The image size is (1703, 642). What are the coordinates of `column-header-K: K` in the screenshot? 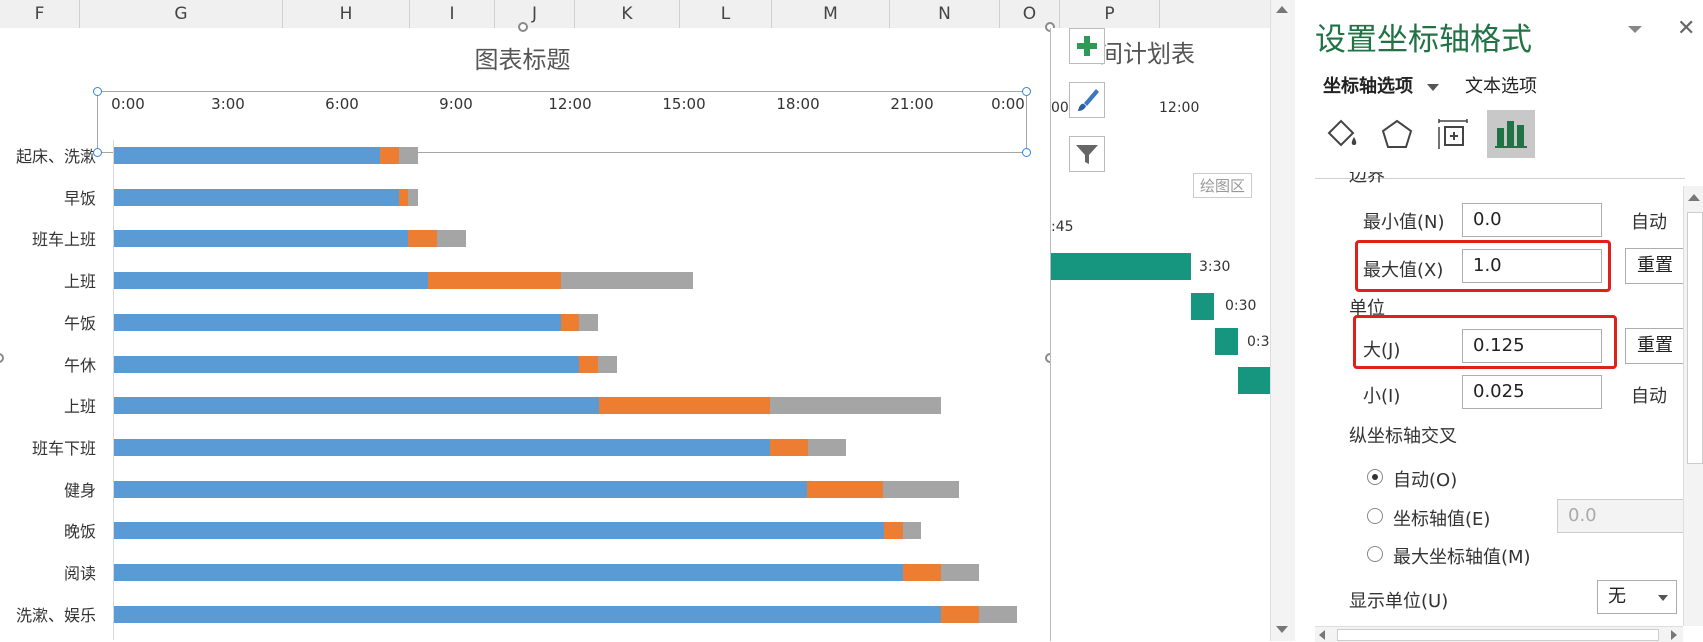 It's located at (627, 14).